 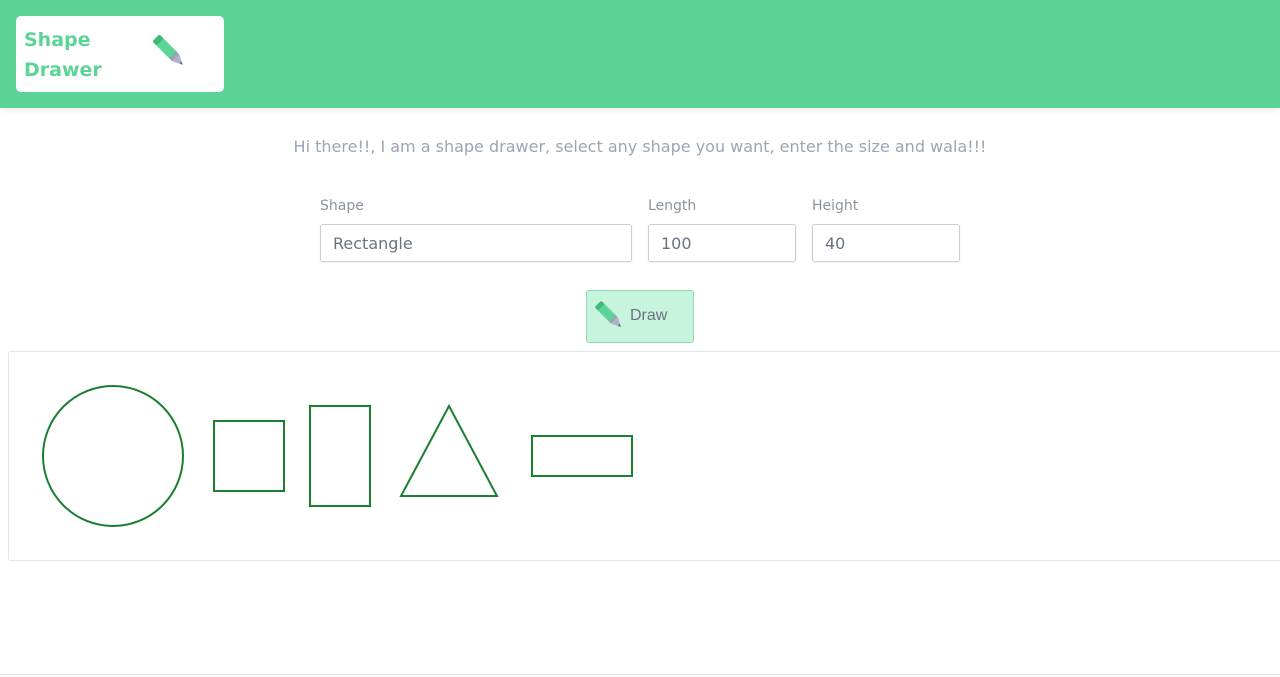 I want to click on drawn-rectangle-vertical, so click(x=340, y=456).